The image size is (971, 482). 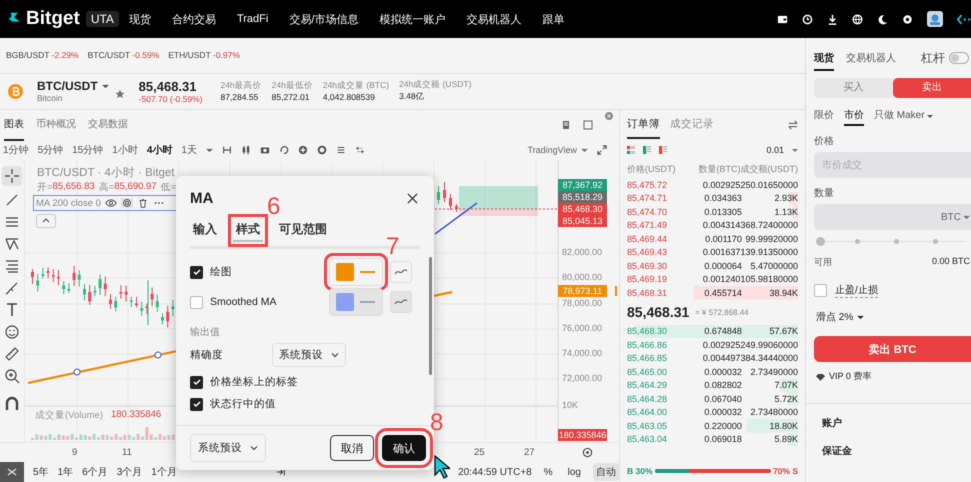 I want to click on book-asks-icon, so click(x=663, y=150).